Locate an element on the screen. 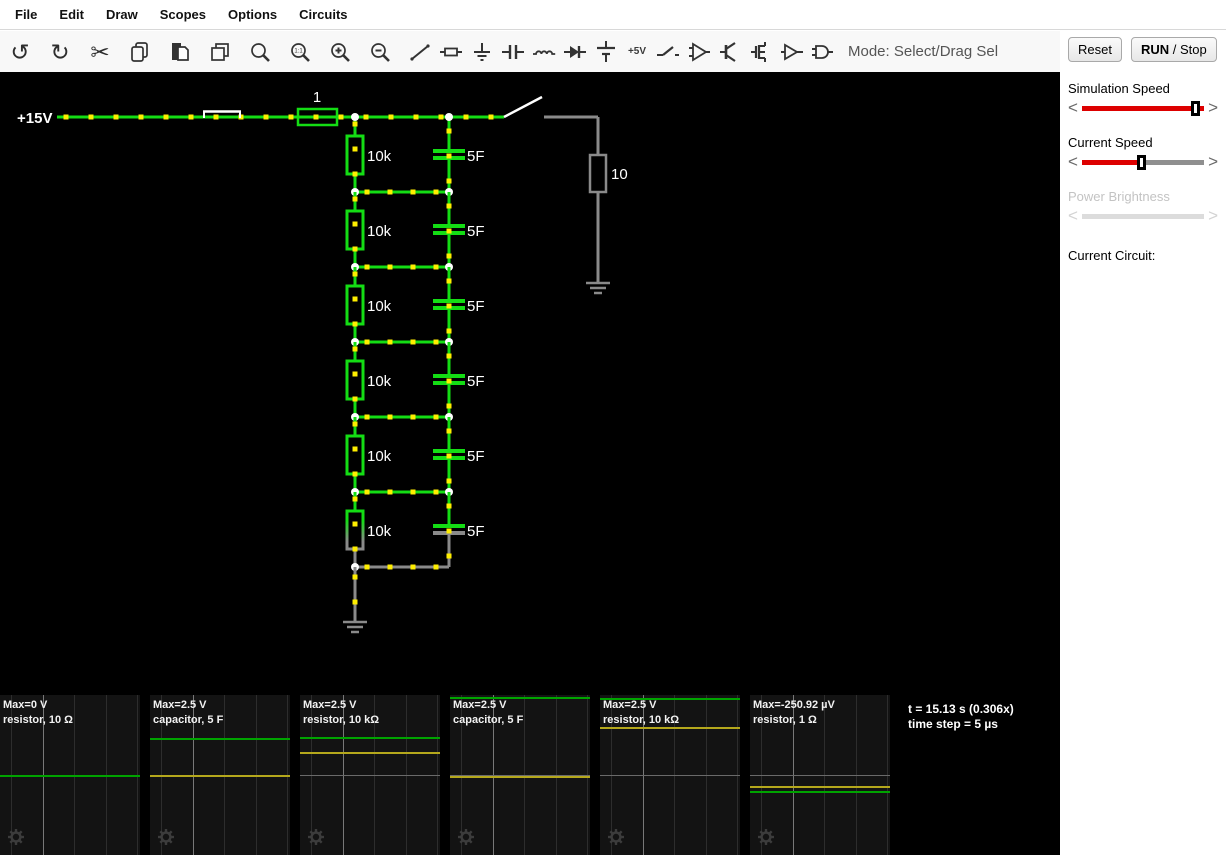 This screenshot has width=1226, height=855. inductor-tool-icon is located at coordinates (544, 52).